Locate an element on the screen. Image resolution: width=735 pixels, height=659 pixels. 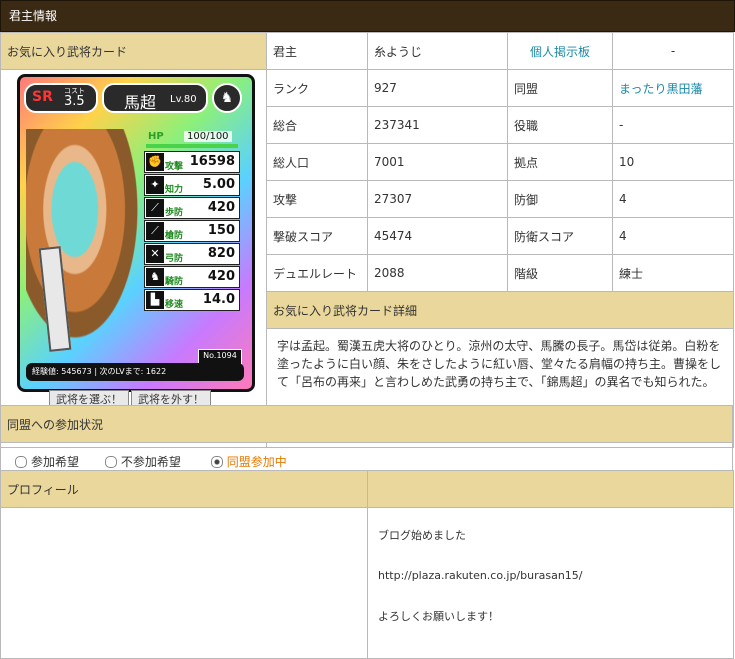
radio-decline: 不参加希望 is located at coordinates (142, 461).